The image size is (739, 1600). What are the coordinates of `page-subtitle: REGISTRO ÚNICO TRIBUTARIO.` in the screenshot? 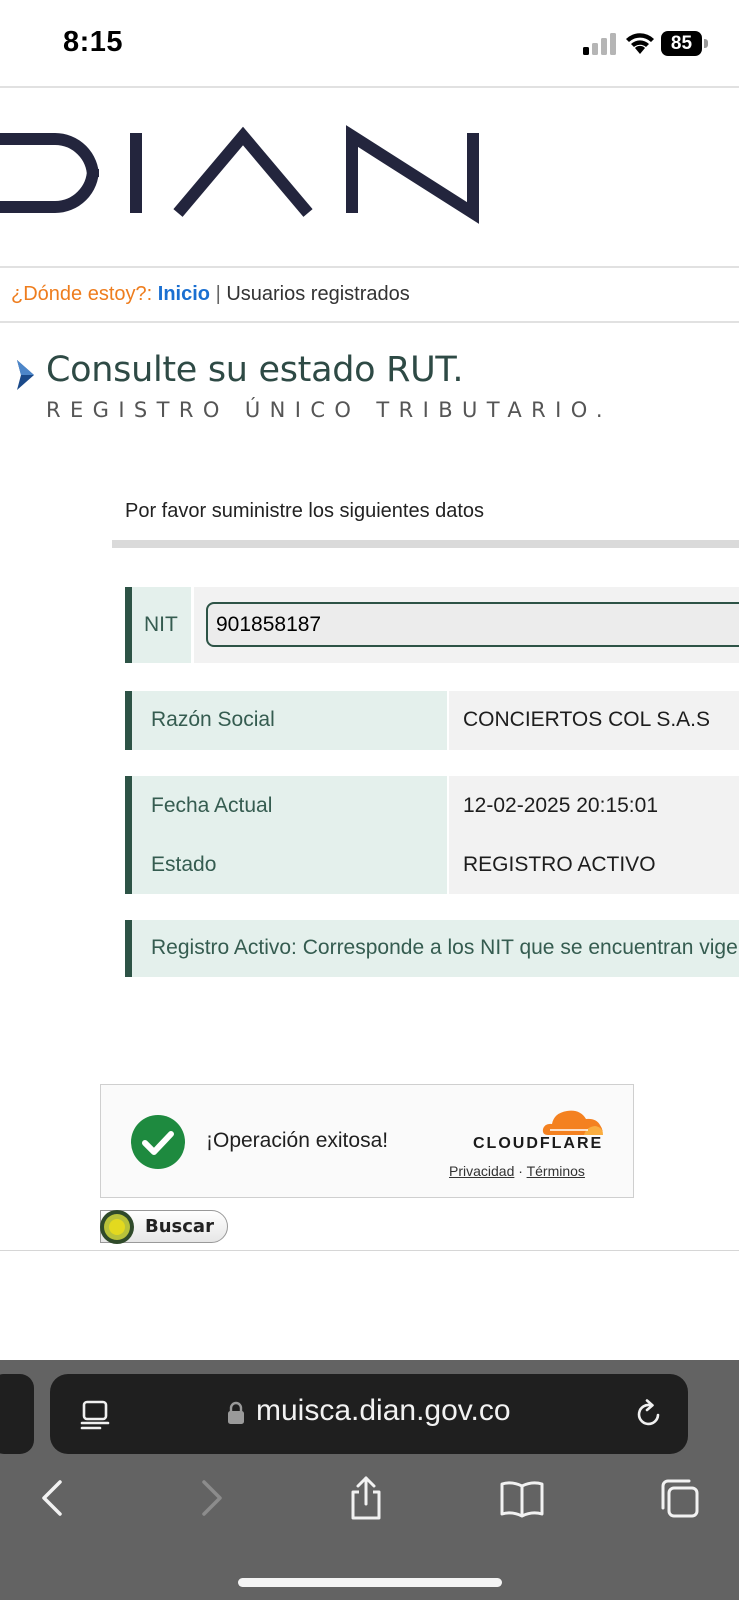 It's located at (329, 410).